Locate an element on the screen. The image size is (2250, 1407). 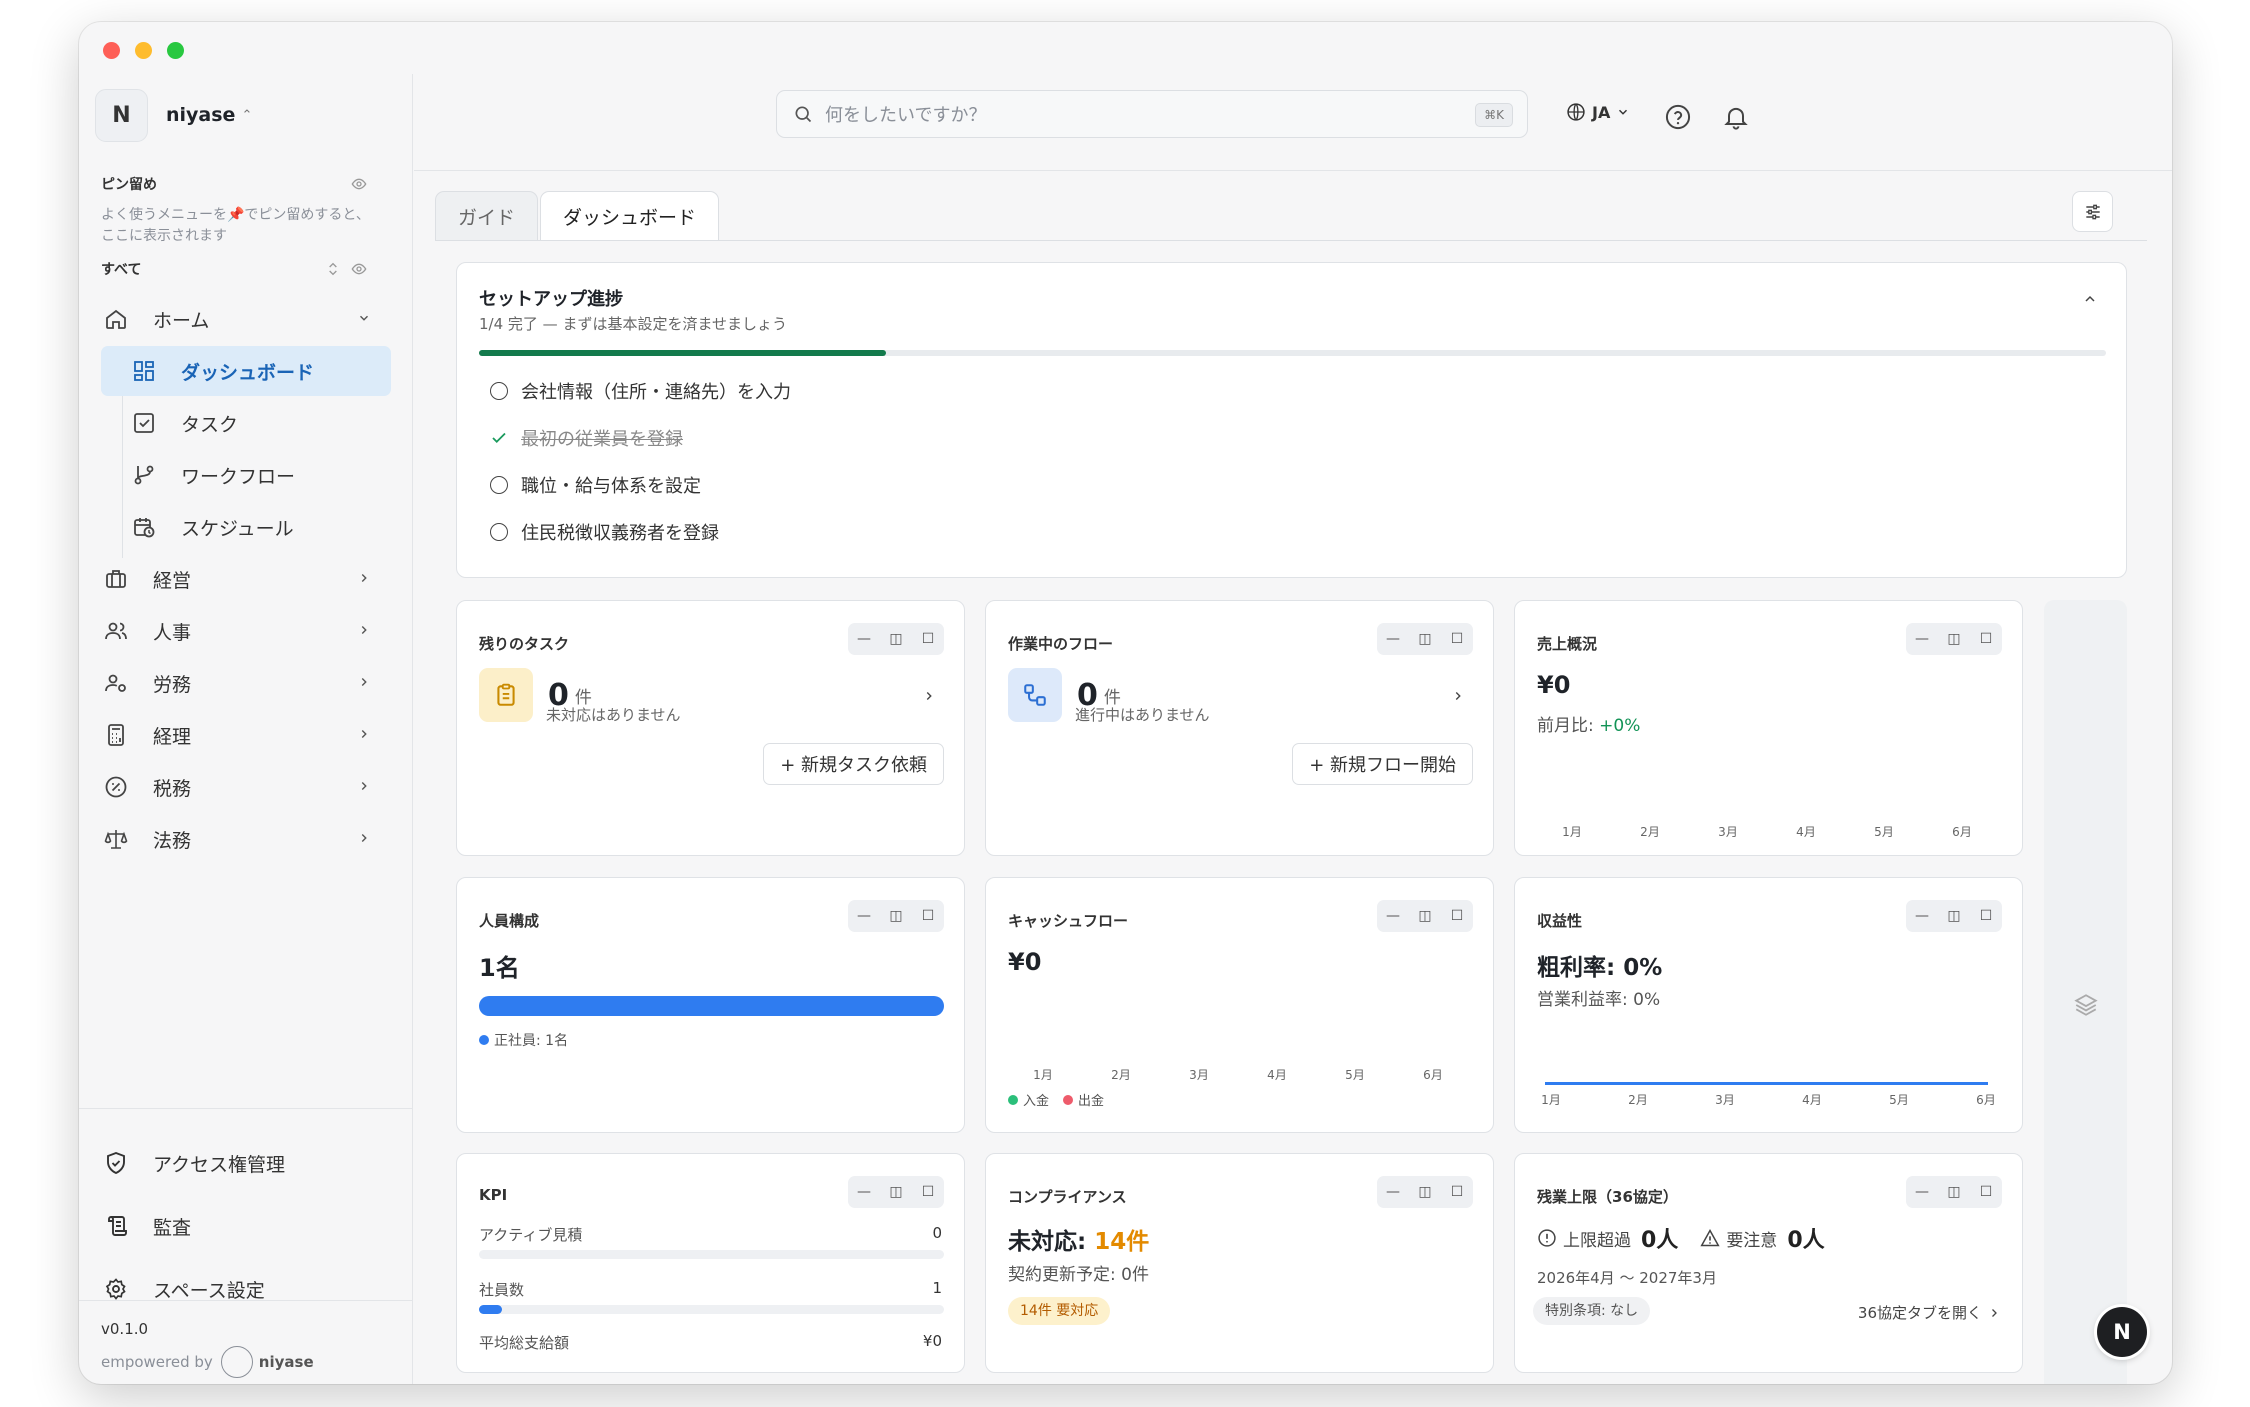
sort-icon is located at coordinates (333, 269).